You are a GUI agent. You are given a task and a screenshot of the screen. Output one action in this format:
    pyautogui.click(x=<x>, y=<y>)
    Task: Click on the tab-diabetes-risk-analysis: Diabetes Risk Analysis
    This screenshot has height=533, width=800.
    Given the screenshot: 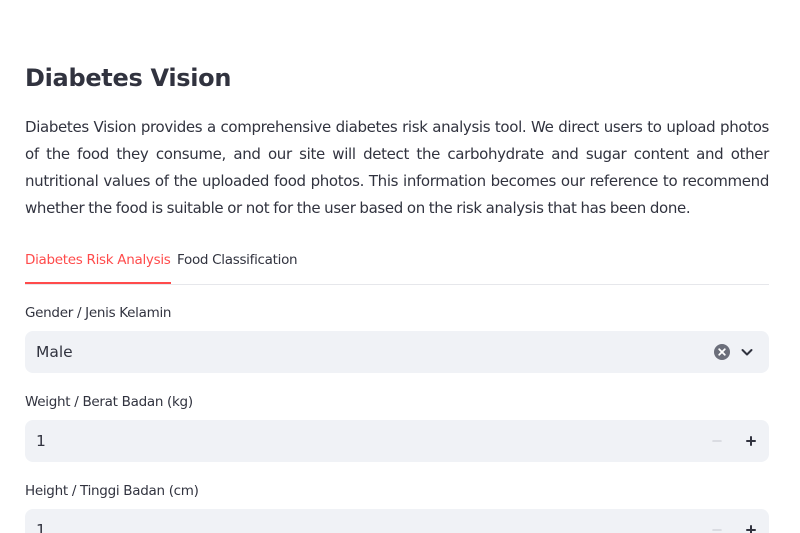 What is the action you would take?
    pyautogui.click(x=98, y=265)
    